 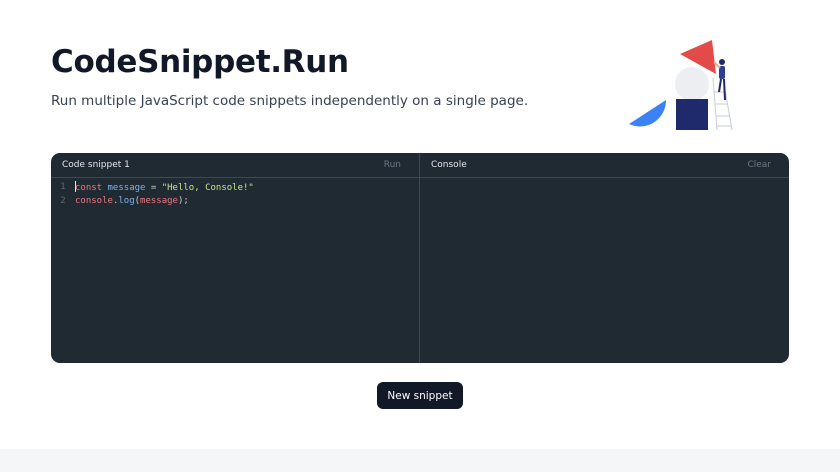 I want to click on page-title: CodeSnippet.Run, so click(x=200, y=62).